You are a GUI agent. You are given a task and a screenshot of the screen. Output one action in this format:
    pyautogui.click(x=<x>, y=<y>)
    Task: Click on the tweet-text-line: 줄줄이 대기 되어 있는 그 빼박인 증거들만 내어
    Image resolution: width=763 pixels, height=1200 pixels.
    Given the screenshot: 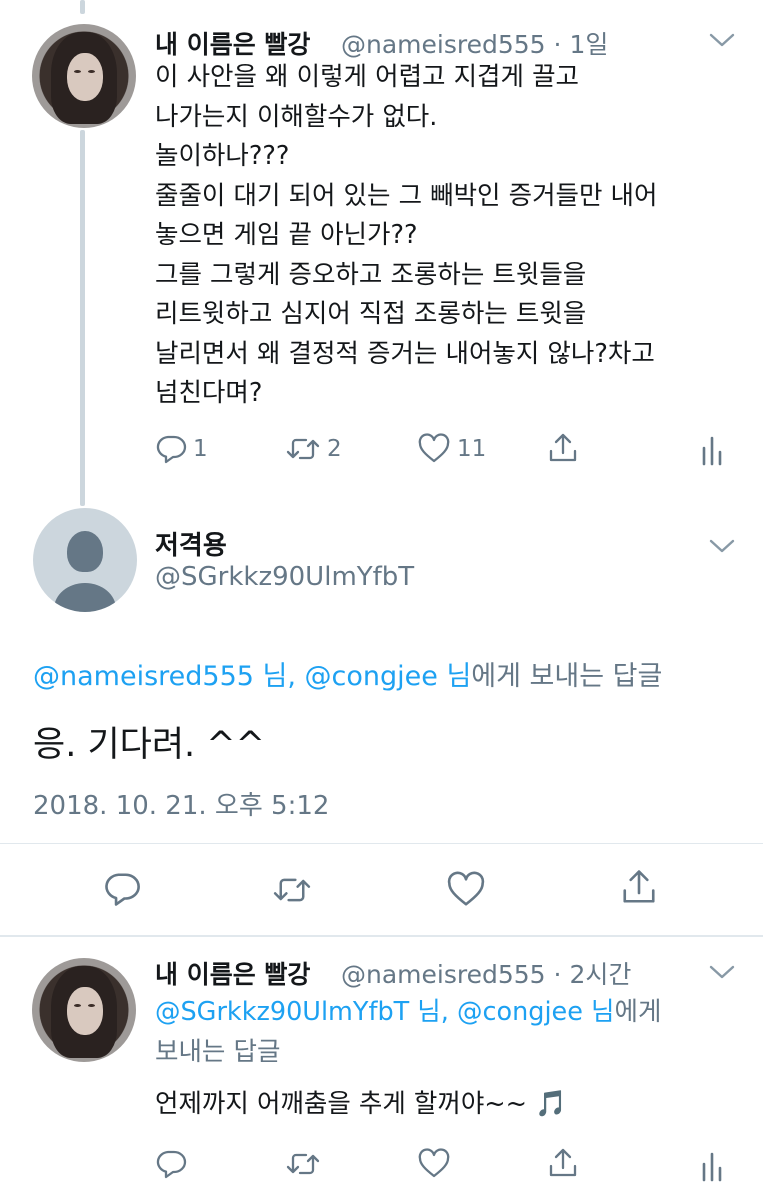 What is the action you would take?
    pyautogui.click(x=406, y=195)
    